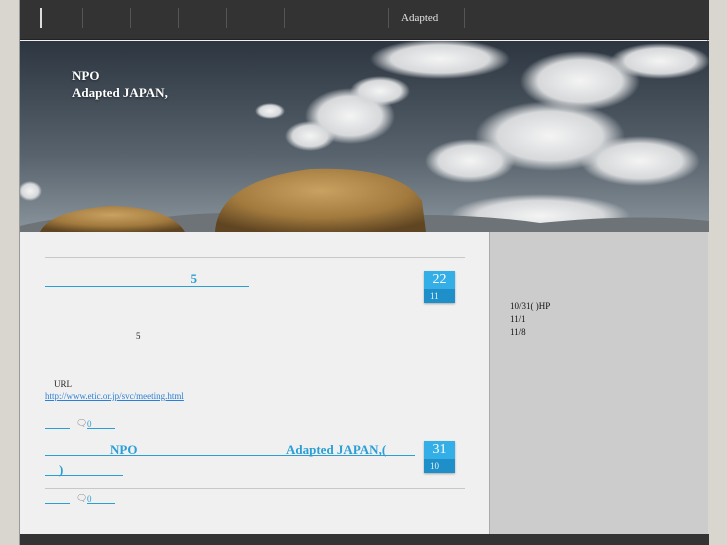  Describe the element at coordinates (439, 450) in the screenshot. I see `post-date-day-2: 31` at that location.